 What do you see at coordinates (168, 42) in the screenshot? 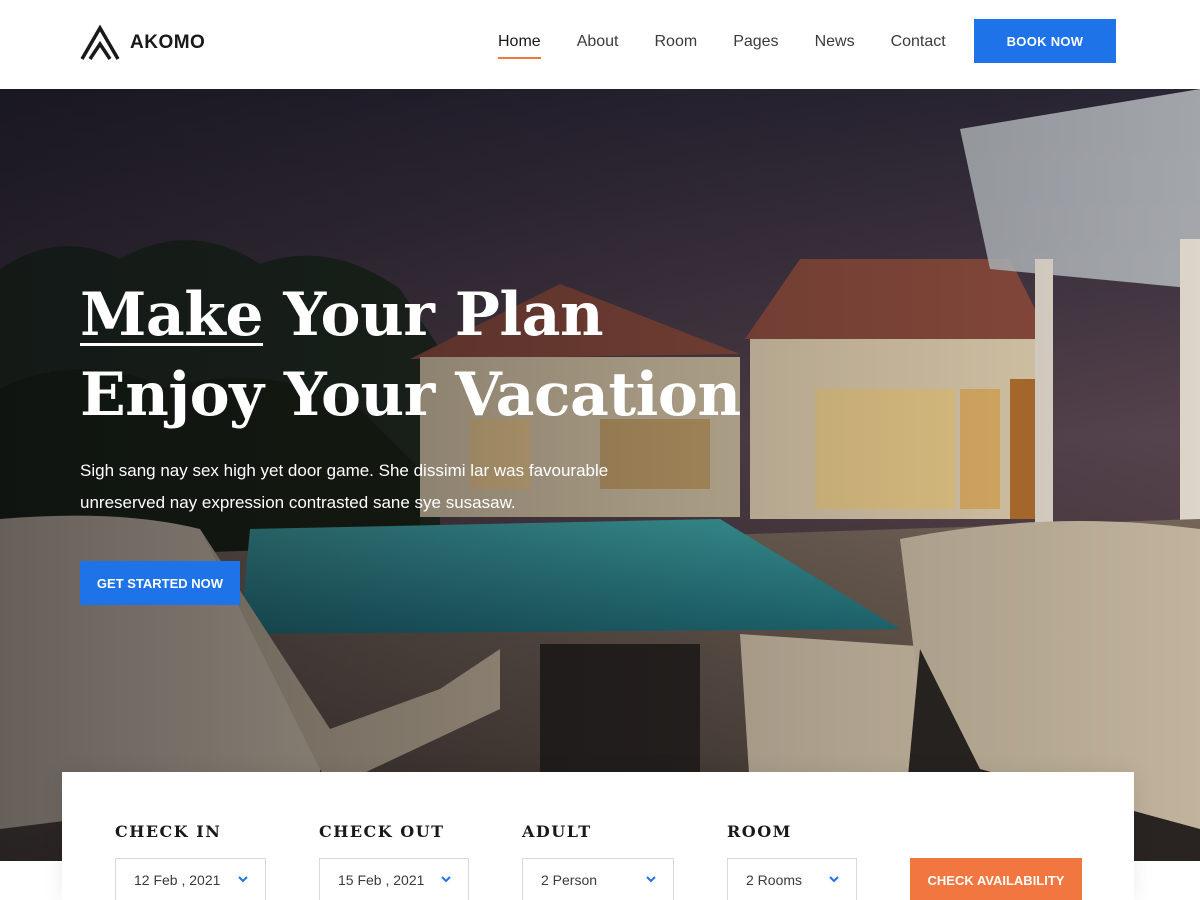
I see `brand-name: AKOMO` at bounding box center [168, 42].